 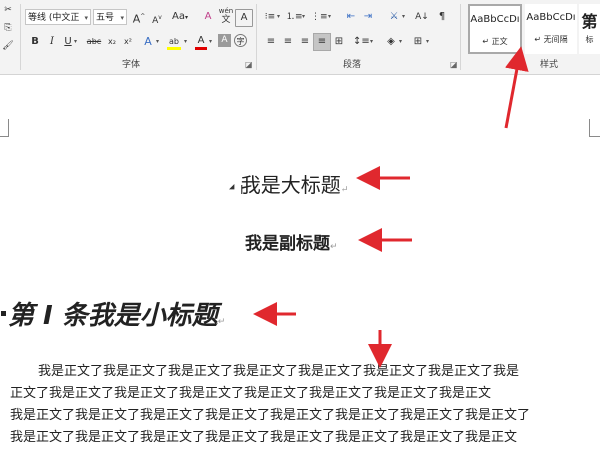 What do you see at coordinates (394, 17) in the screenshot?
I see `chinese-layout-button: ⚔` at bounding box center [394, 17].